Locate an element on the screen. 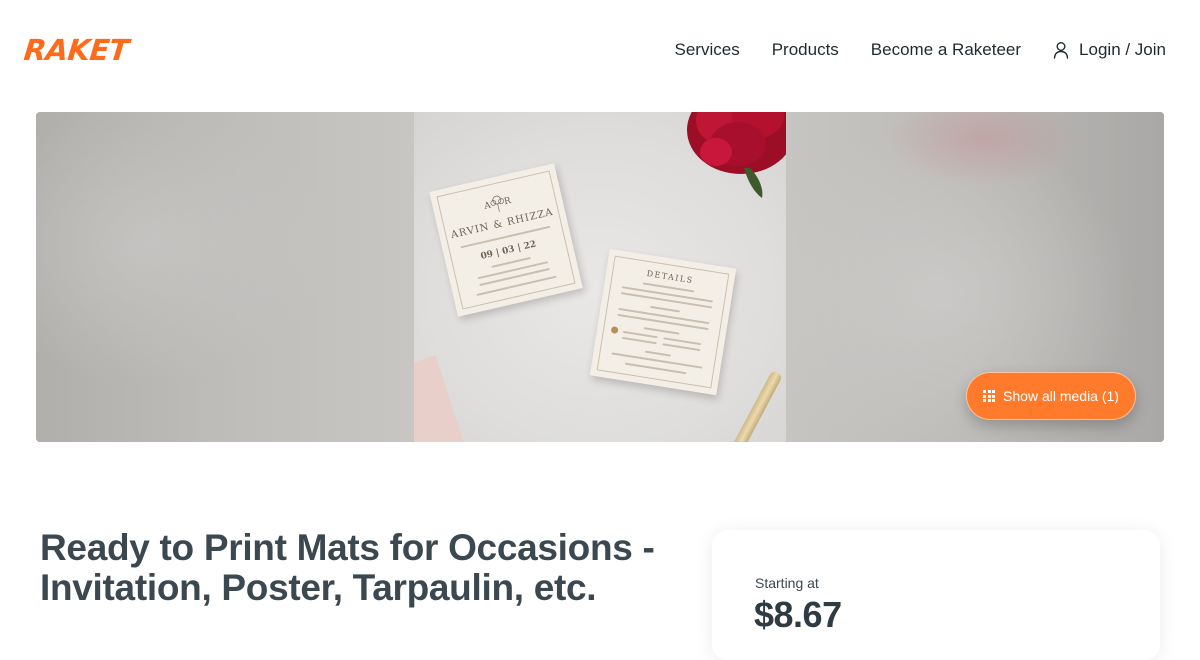 The image size is (1200, 660). pink-paper-decor is located at coordinates (442, 398).